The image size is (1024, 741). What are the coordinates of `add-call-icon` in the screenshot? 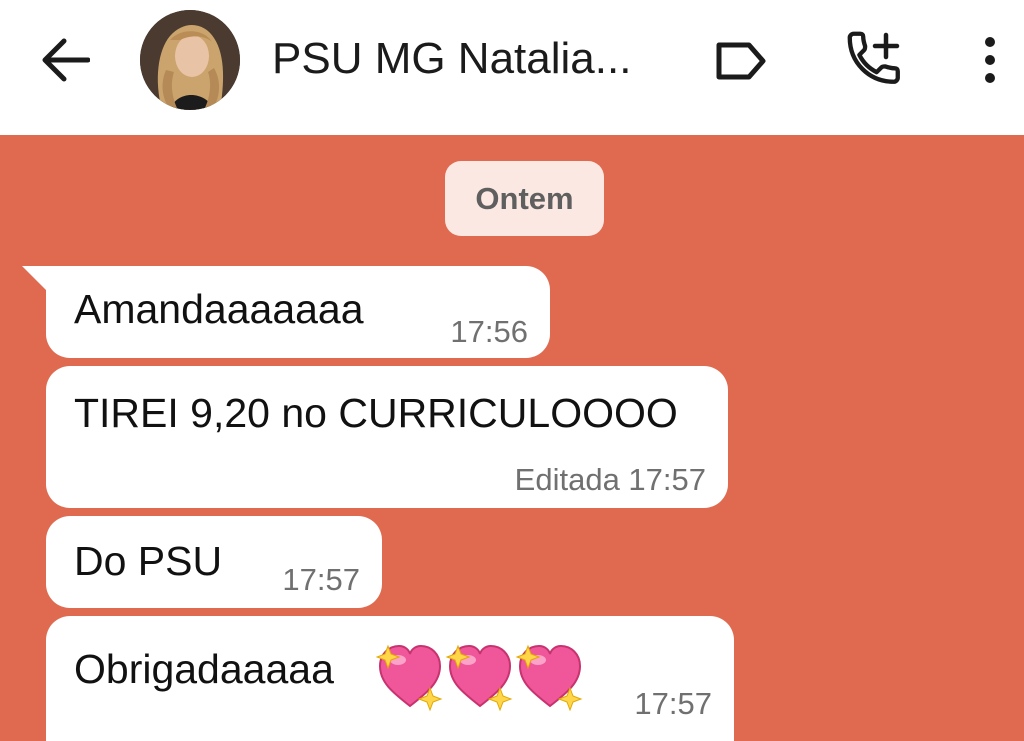 It's located at (874, 59).